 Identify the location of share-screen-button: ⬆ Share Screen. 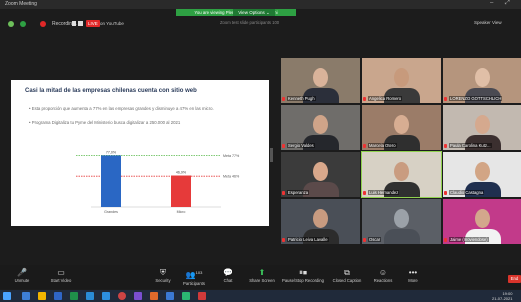
(262, 275).